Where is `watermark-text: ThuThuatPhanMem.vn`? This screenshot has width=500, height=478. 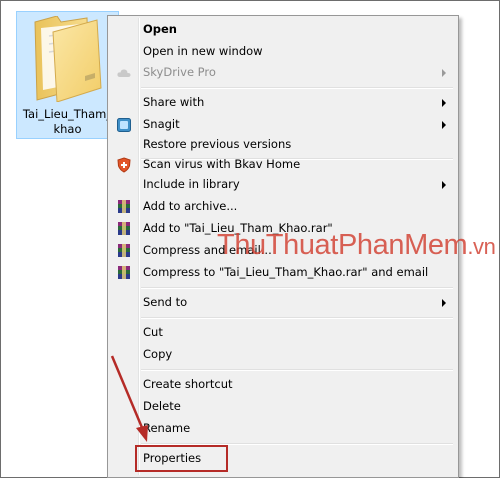
watermark-text: ThuThuatPhanMem.vn is located at coordinates (356, 245).